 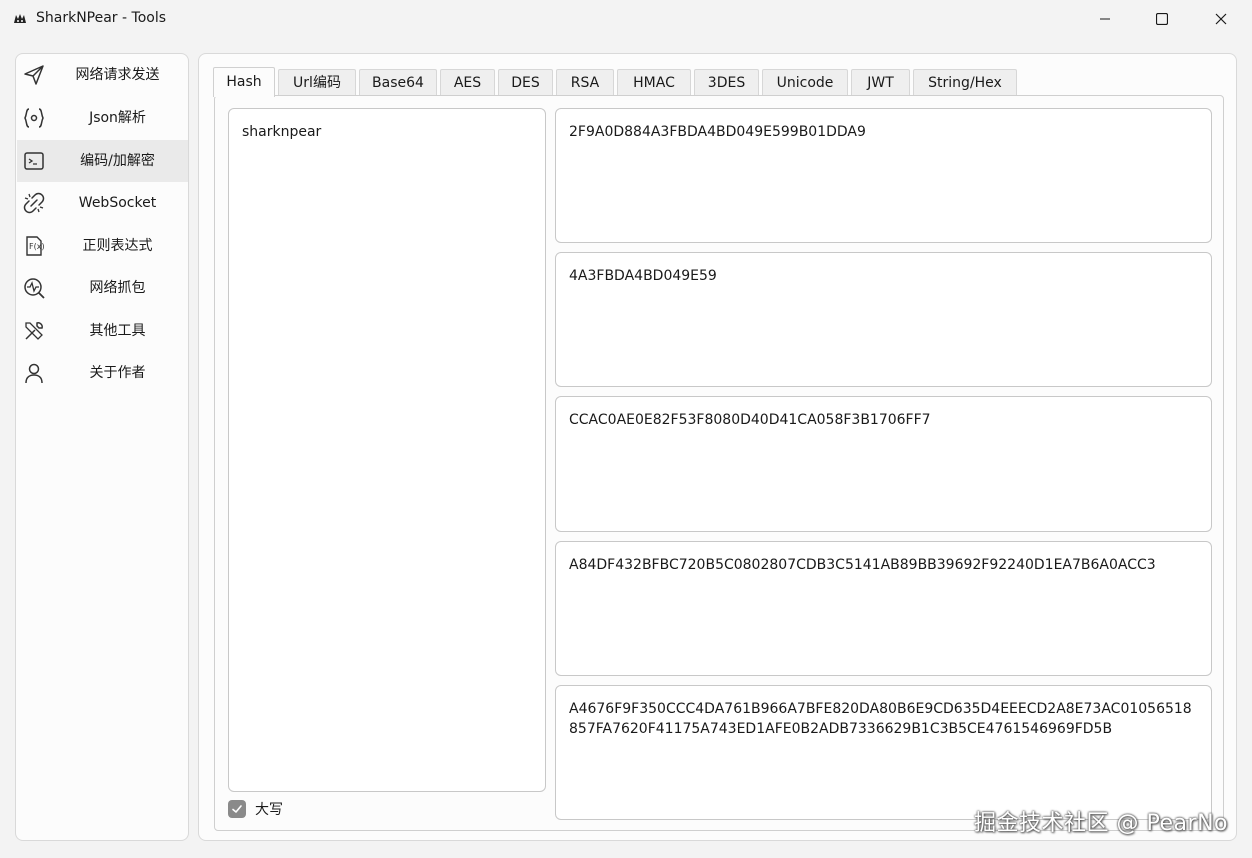 I want to click on maximize-icon, so click(x=1162, y=19).